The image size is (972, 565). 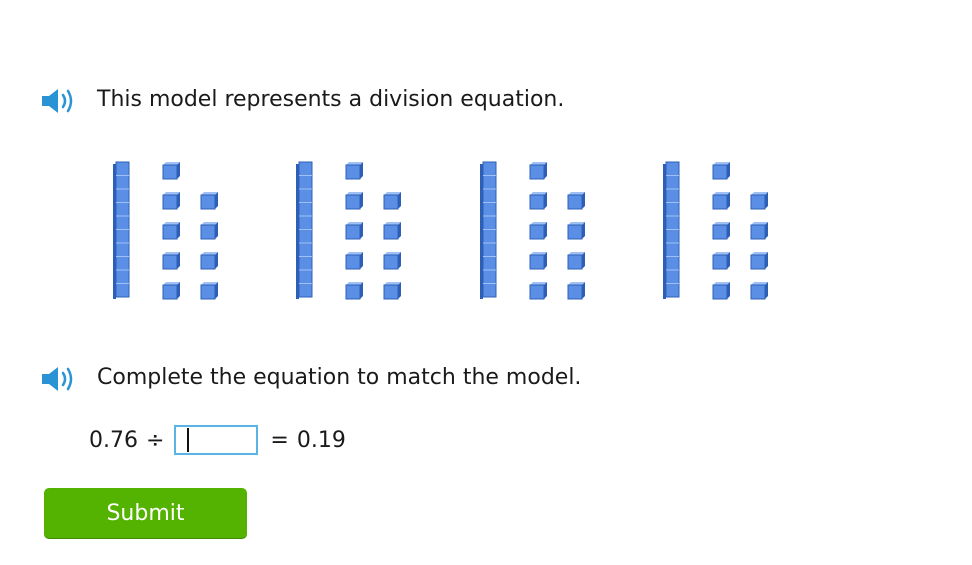 I want to click on submit-button: Submit, so click(x=145, y=513).